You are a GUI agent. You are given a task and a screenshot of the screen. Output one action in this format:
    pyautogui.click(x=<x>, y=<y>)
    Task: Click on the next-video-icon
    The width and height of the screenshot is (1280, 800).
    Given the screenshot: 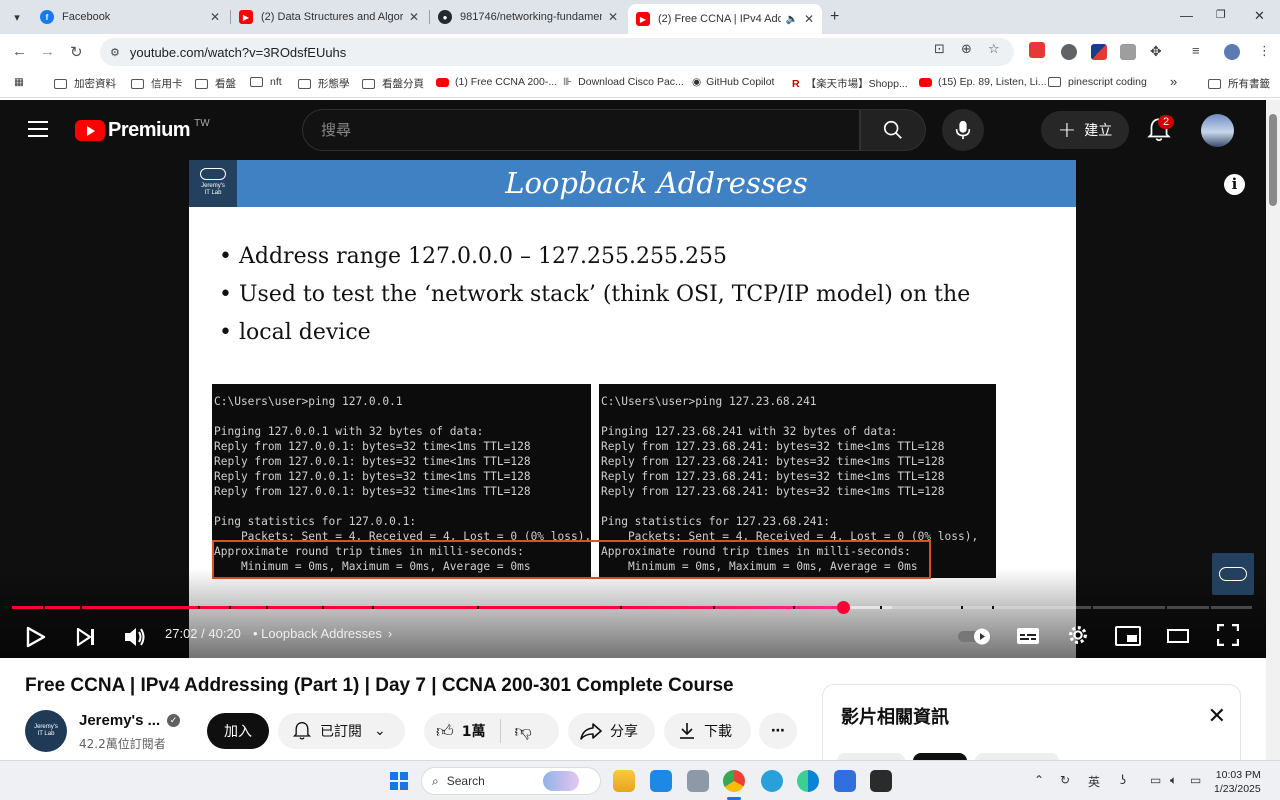 What is the action you would take?
    pyautogui.click(x=86, y=637)
    